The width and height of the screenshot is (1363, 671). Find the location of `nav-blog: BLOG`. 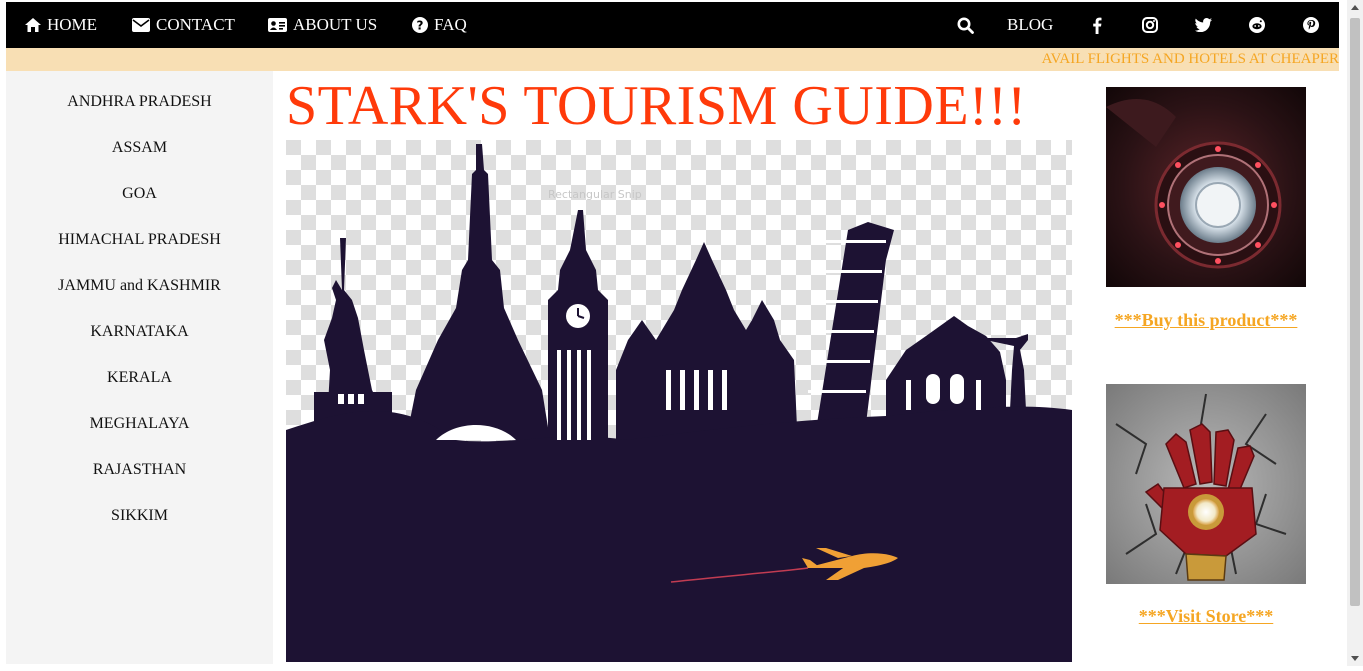

nav-blog: BLOG is located at coordinates (1030, 25).